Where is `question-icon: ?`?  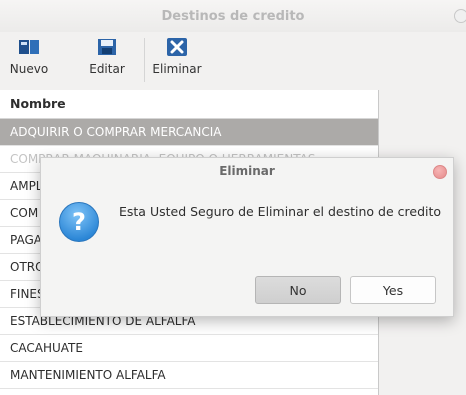
question-icon: ? is located at coordinates (79, 222).